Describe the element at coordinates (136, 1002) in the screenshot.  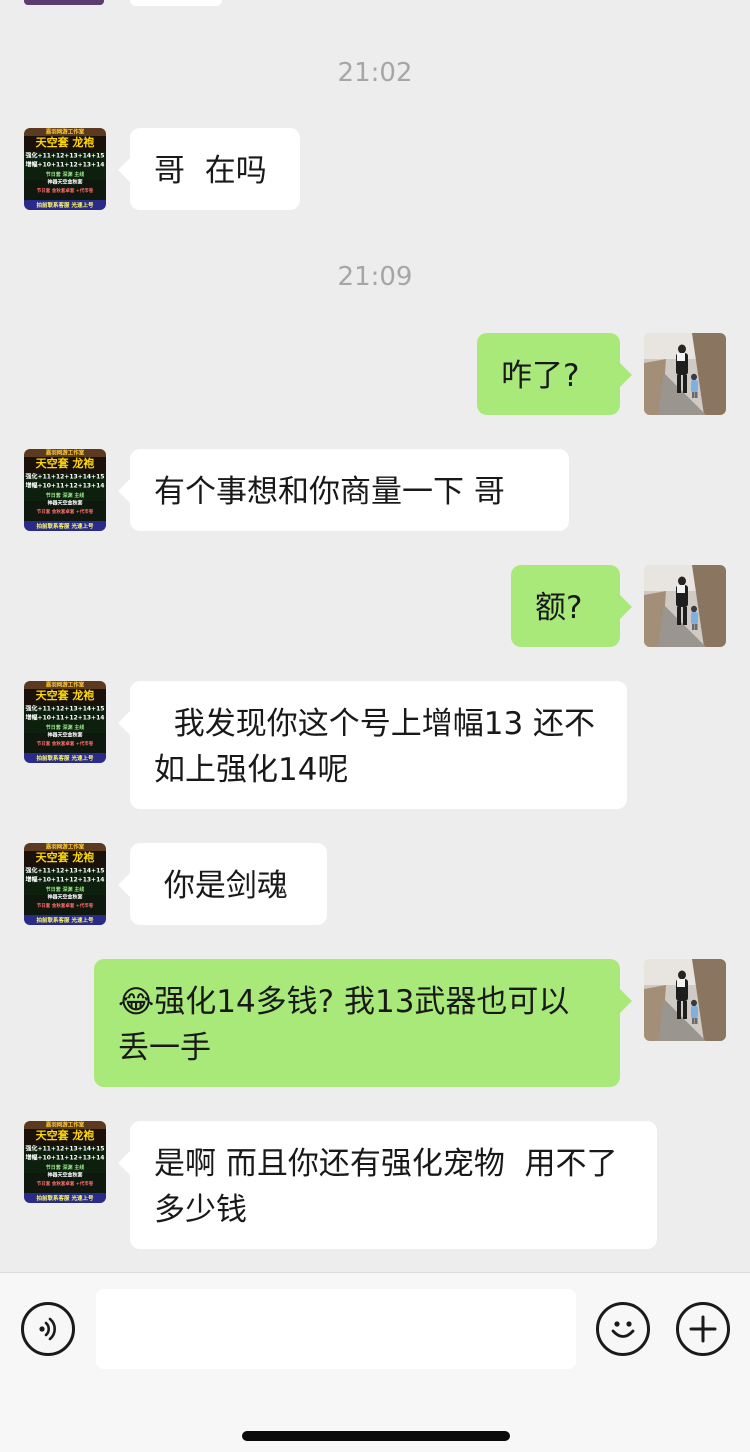
I see `emoji-icon: 😂` at that location.